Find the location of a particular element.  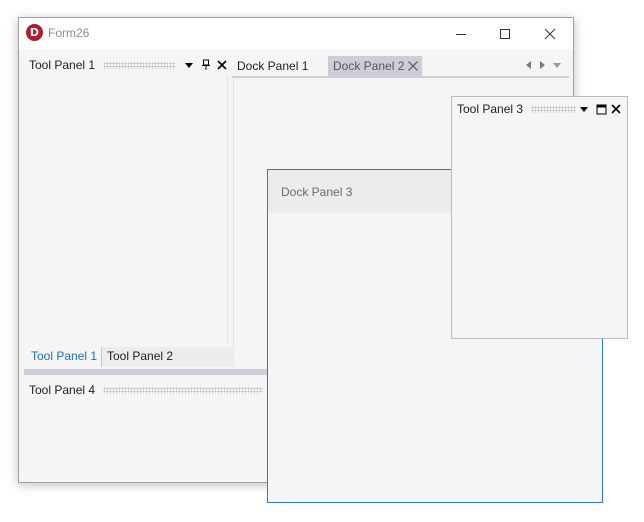

tab-divider is located at coordinates (101, 357).